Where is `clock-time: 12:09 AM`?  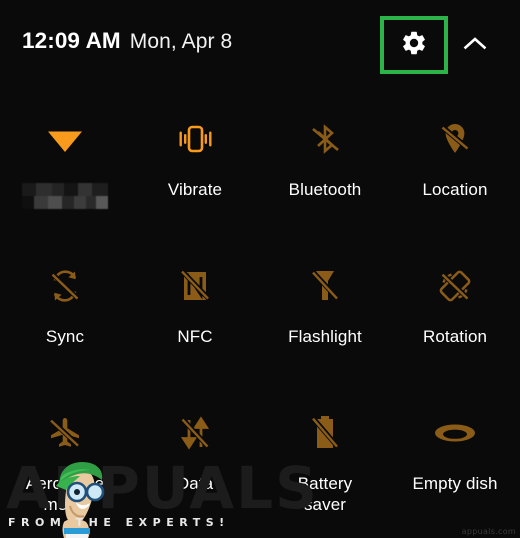 clock-time: 12:09 AM is located at coordinates (71, 40).